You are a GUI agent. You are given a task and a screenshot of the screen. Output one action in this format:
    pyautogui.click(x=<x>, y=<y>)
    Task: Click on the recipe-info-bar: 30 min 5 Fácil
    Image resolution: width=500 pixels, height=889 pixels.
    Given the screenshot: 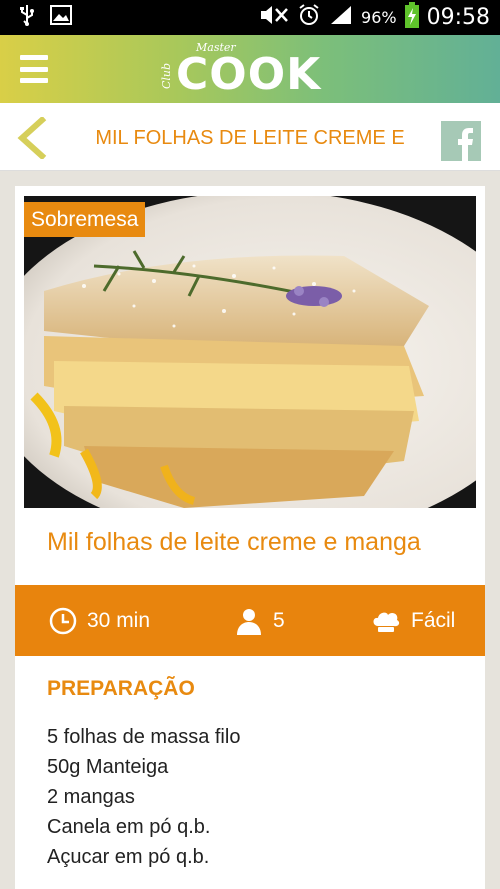 What is the action you would take?
    pyautogui.click(x=250, y=620)
    